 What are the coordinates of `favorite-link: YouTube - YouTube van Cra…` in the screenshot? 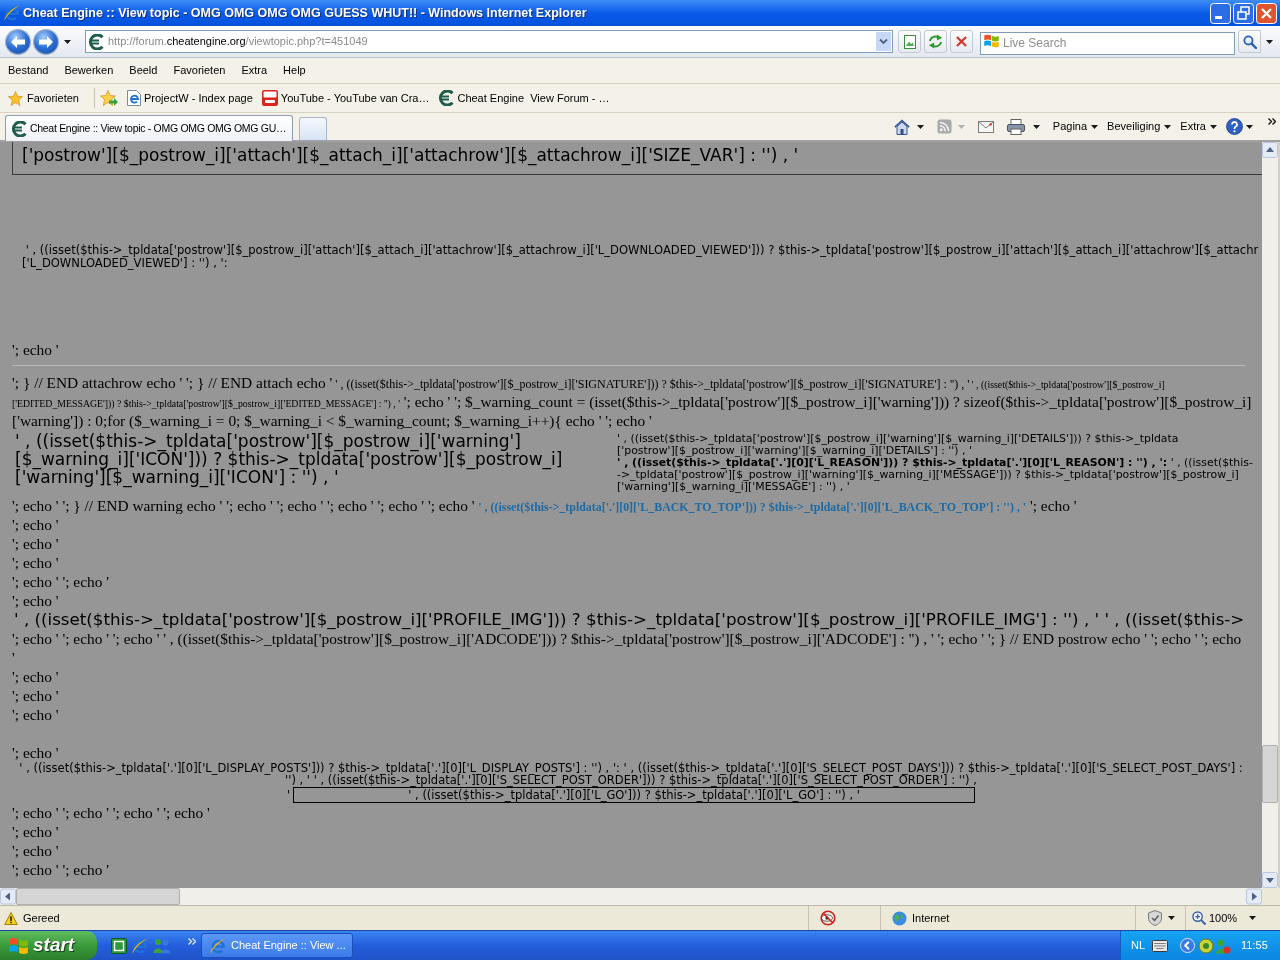 It's located at (345, 98).